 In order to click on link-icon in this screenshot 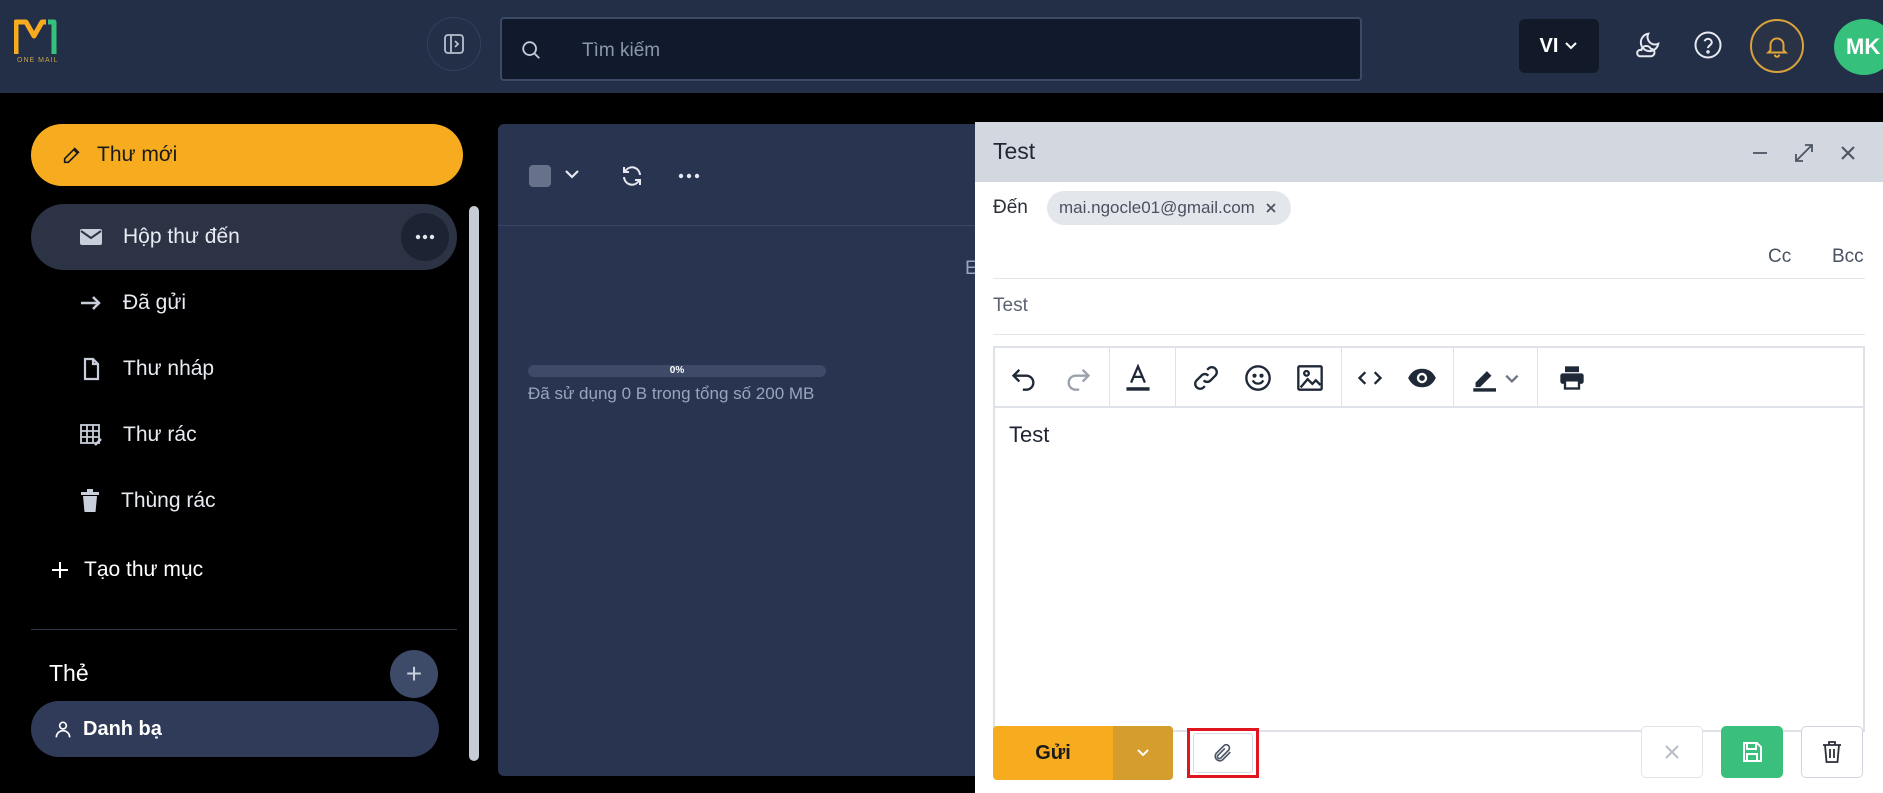, I will do `click(1206, 378)`.